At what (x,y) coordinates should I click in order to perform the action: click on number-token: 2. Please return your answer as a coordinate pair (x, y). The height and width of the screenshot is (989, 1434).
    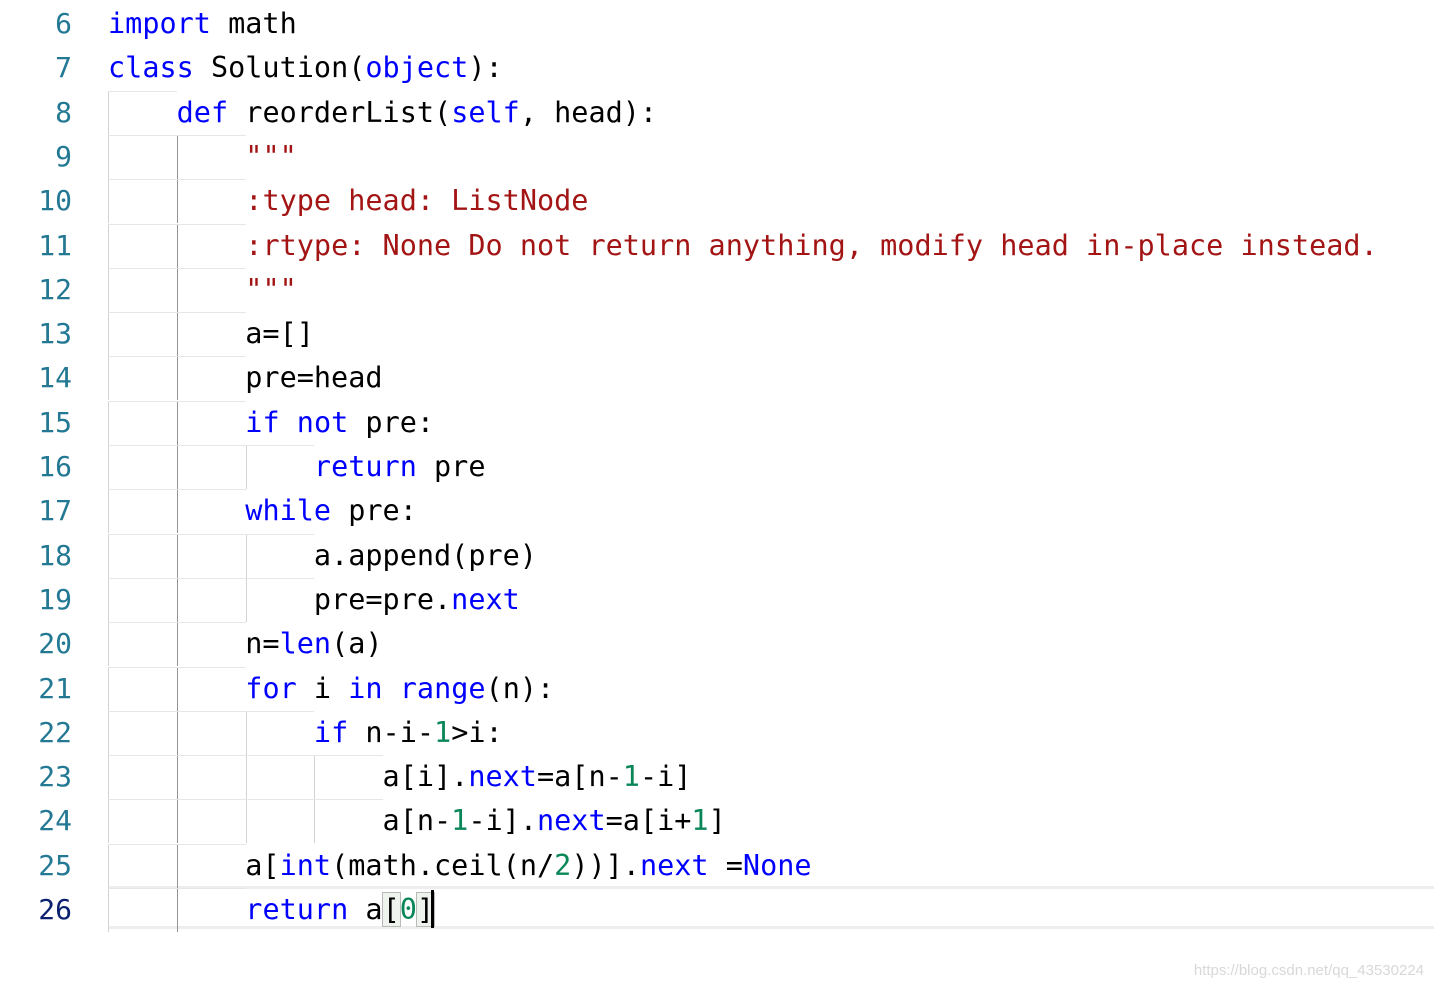
    Looking at the image, I should click on (563, 865).